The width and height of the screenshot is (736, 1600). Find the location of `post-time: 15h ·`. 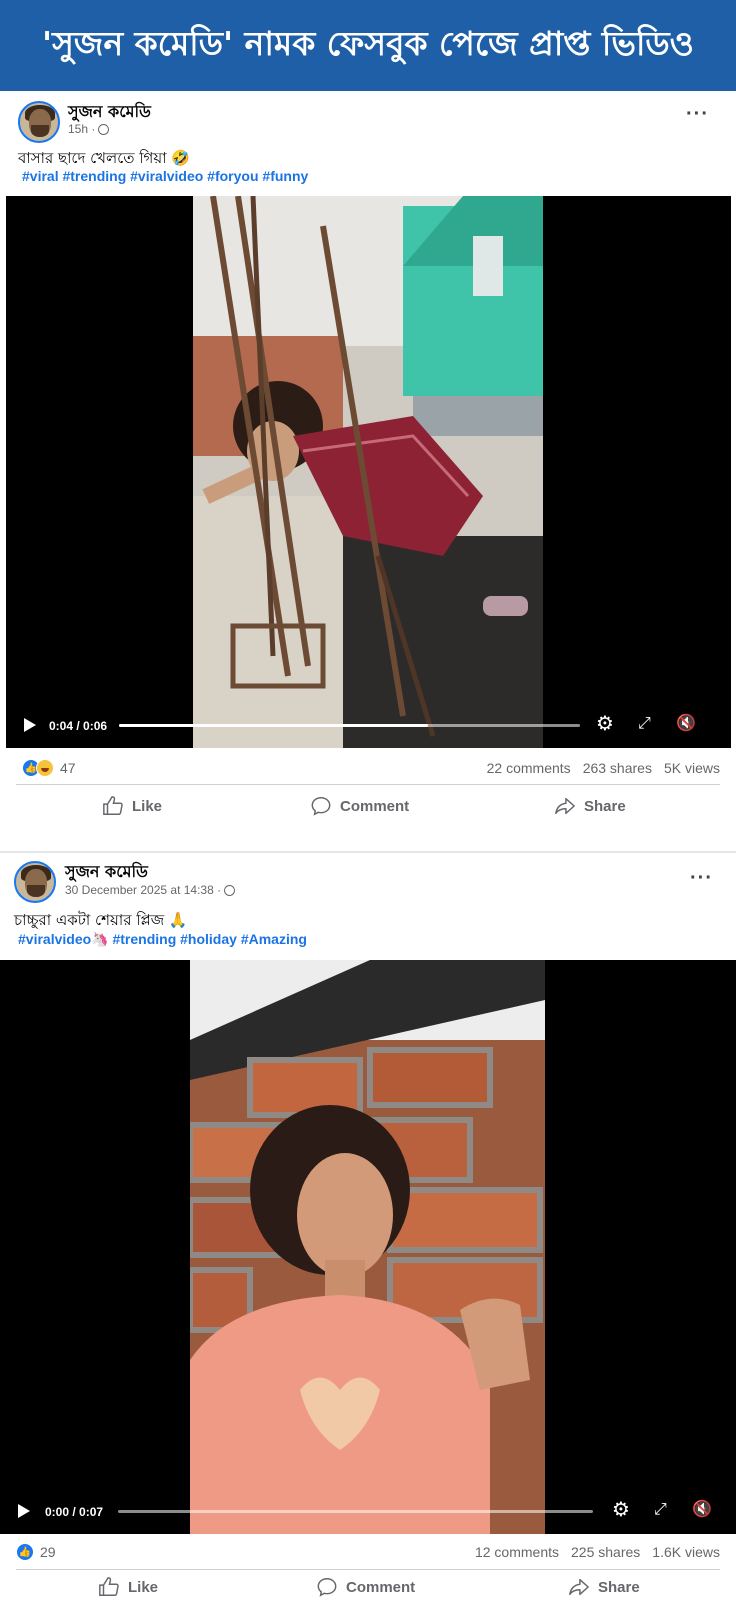

post-time: 15h · is located at coordinates (89, 129).